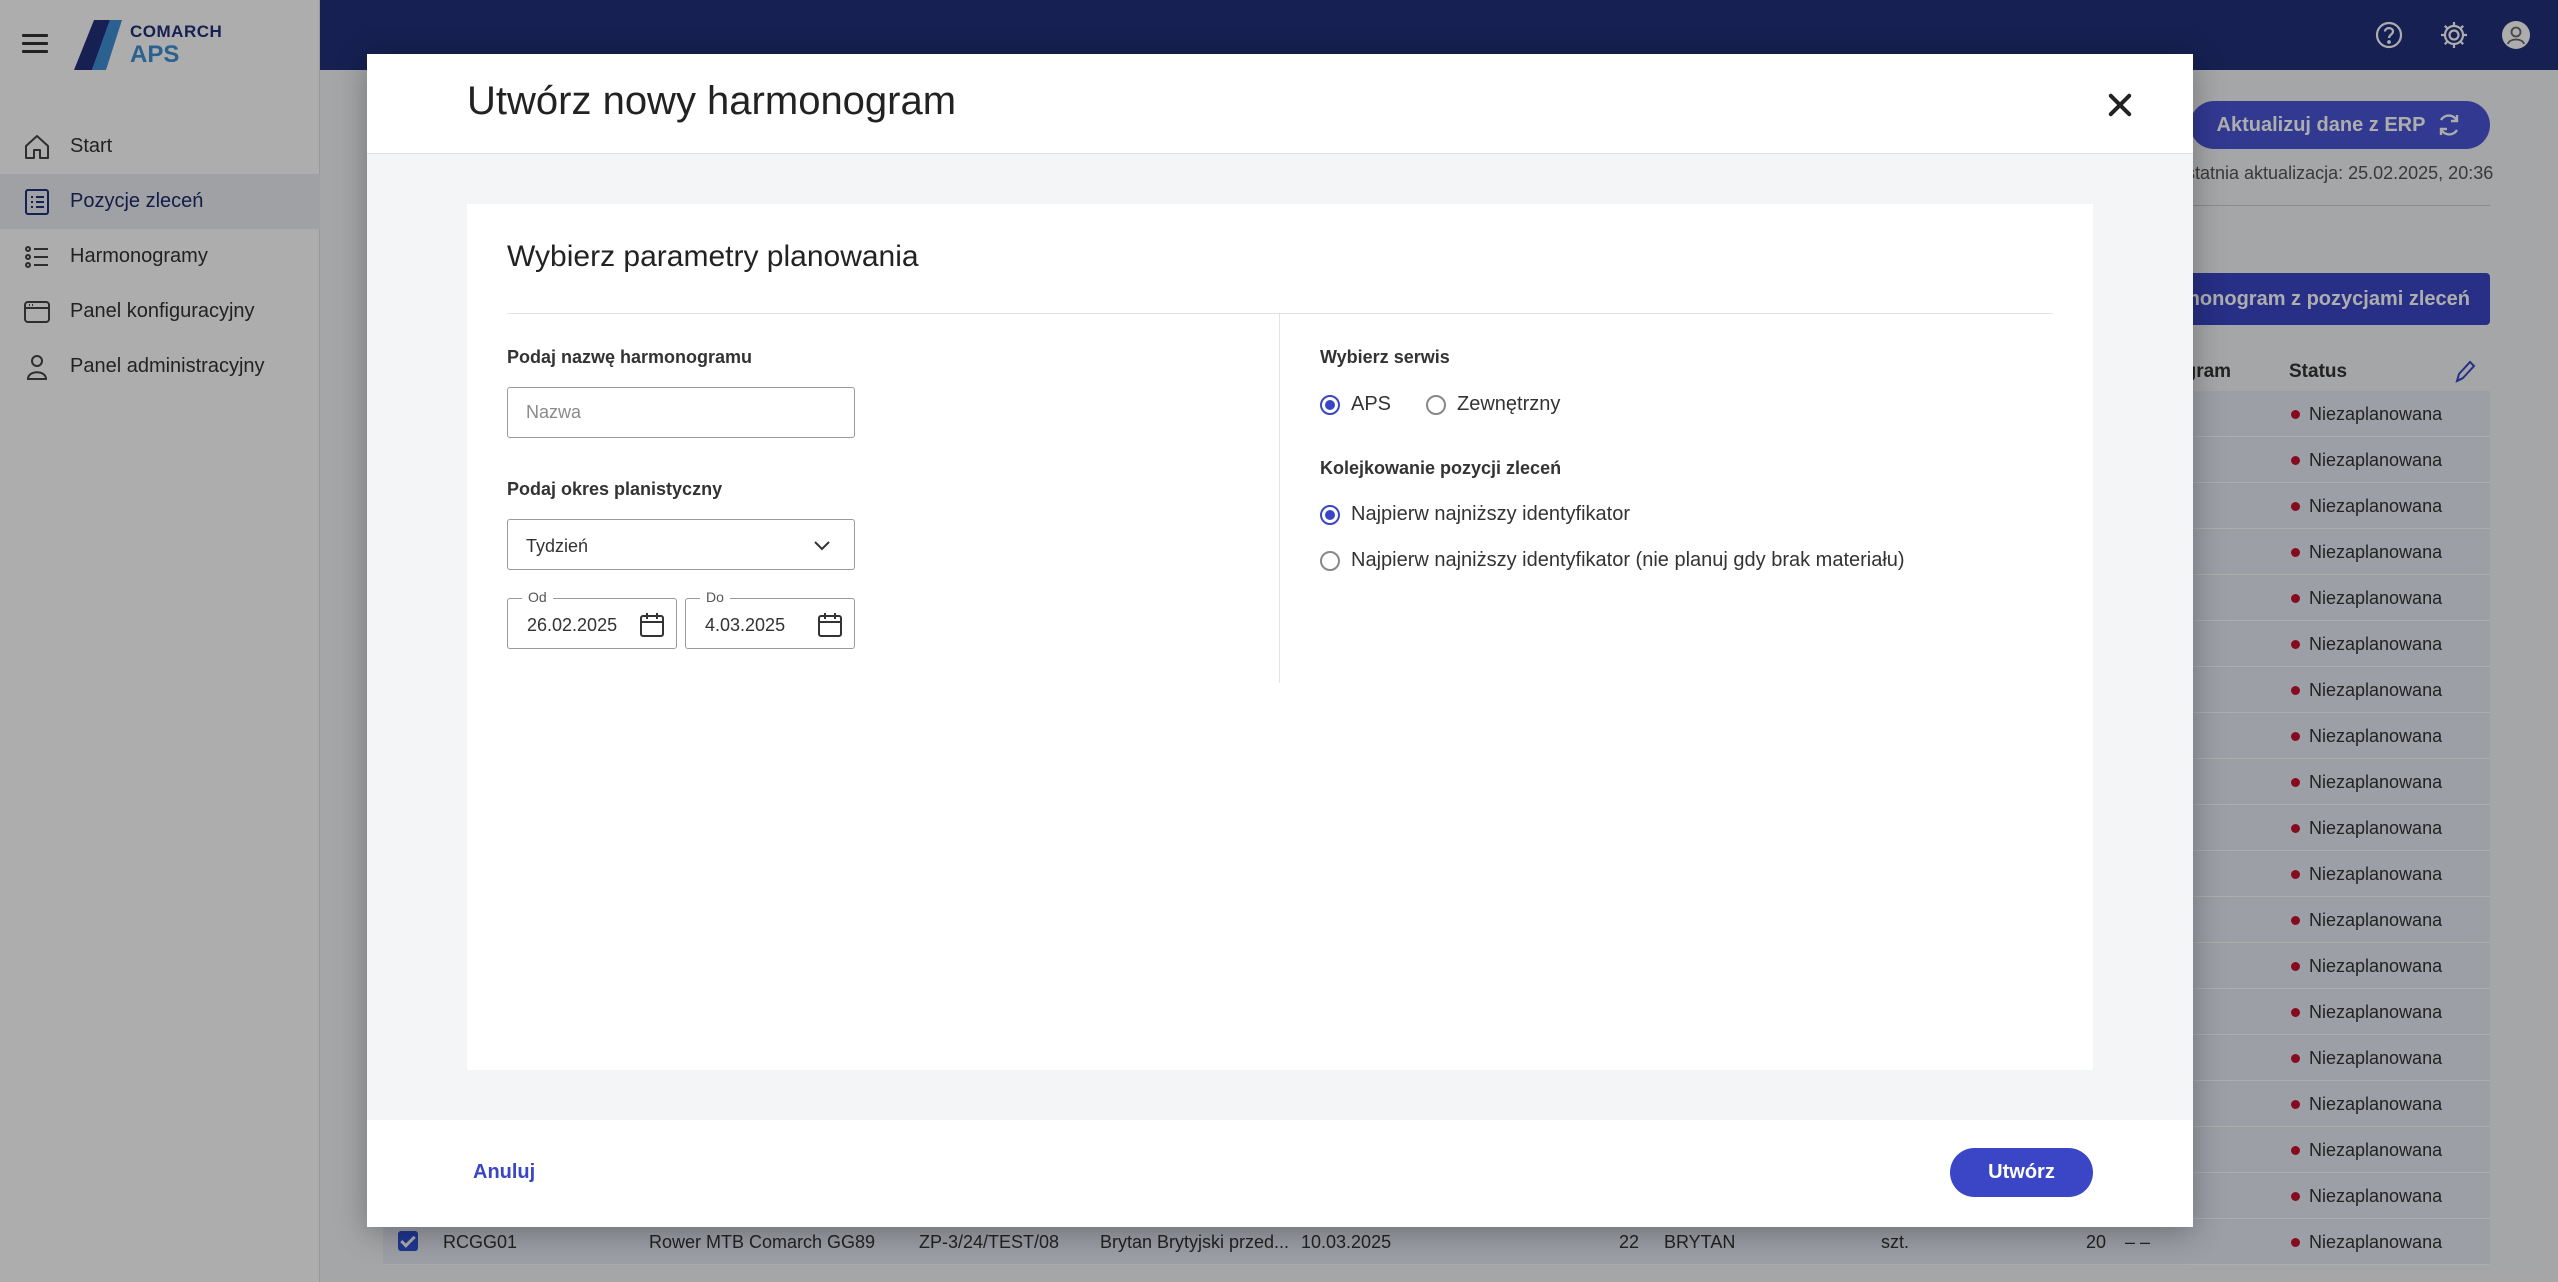 The width and height of the screenshot is (2558, 1282). I want to click on divider, so click(1280, 313).